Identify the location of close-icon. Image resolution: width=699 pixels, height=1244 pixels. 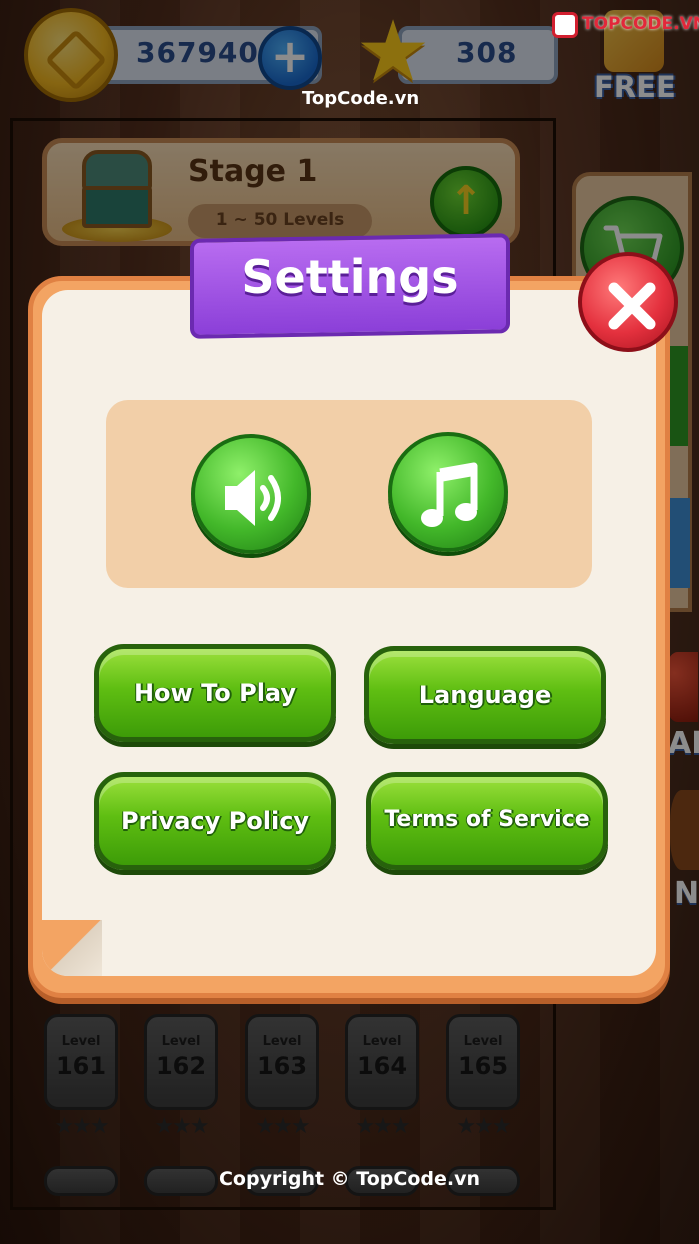
(632, 306).